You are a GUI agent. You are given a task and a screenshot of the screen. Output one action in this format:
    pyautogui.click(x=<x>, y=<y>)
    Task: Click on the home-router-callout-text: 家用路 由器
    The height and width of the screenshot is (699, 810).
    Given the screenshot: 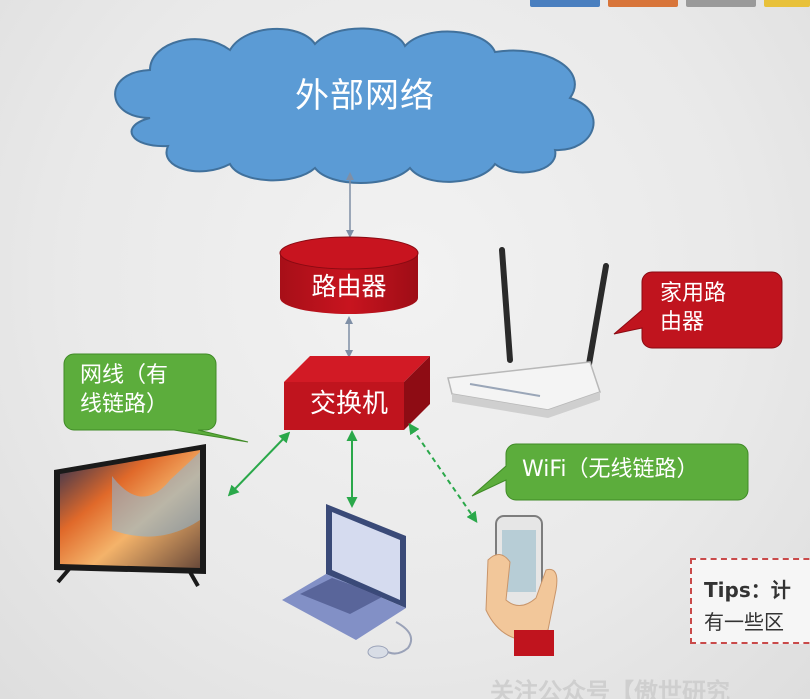 What is the action you would take?
    pyautogui.click(x=693, y=308)
    